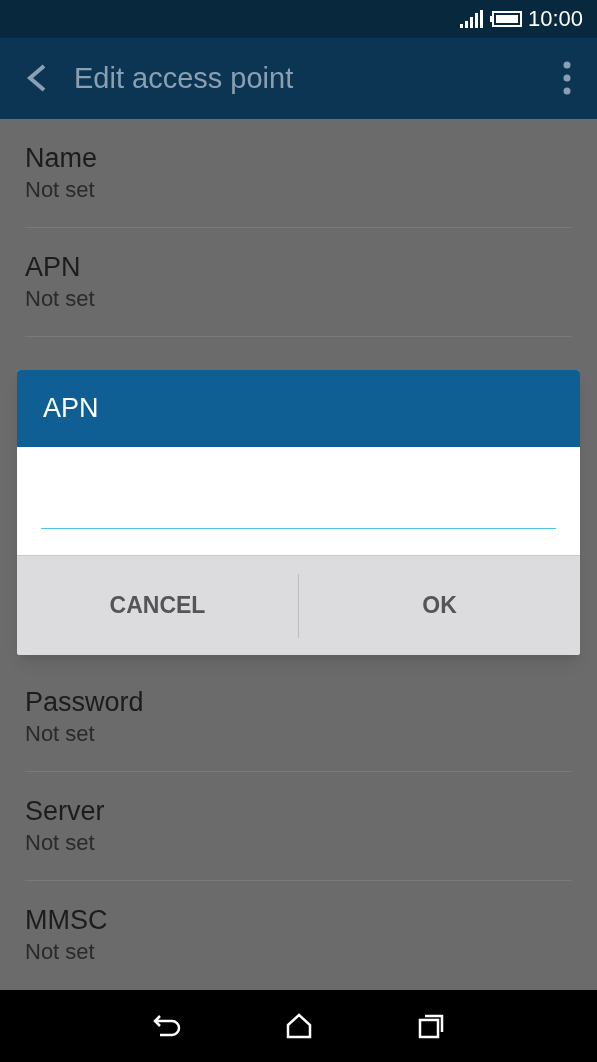 This screenshot has height=1062, width=597. Describe the element at coordinates (184, 78) in the screenshot. I see `screen-title: Edit access point` at that location.